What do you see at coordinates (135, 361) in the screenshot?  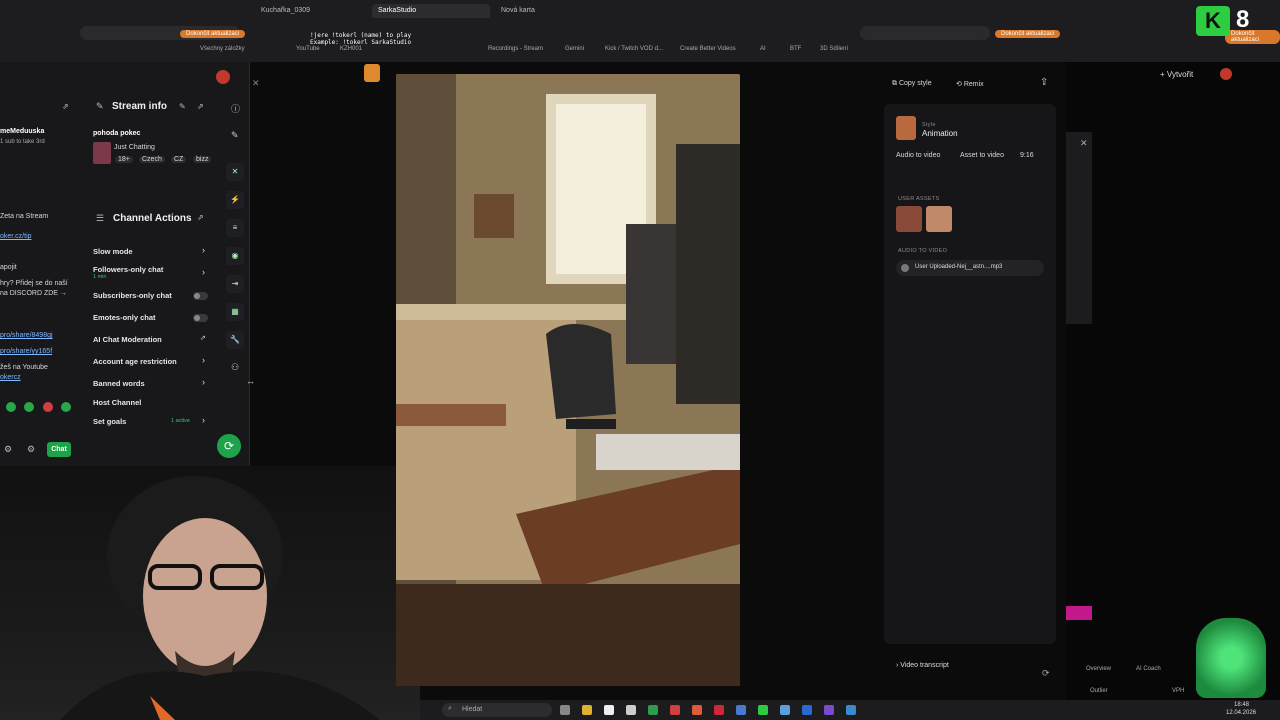 I see `account-age-label: Account age restriction` at bounding box center [135, 361].